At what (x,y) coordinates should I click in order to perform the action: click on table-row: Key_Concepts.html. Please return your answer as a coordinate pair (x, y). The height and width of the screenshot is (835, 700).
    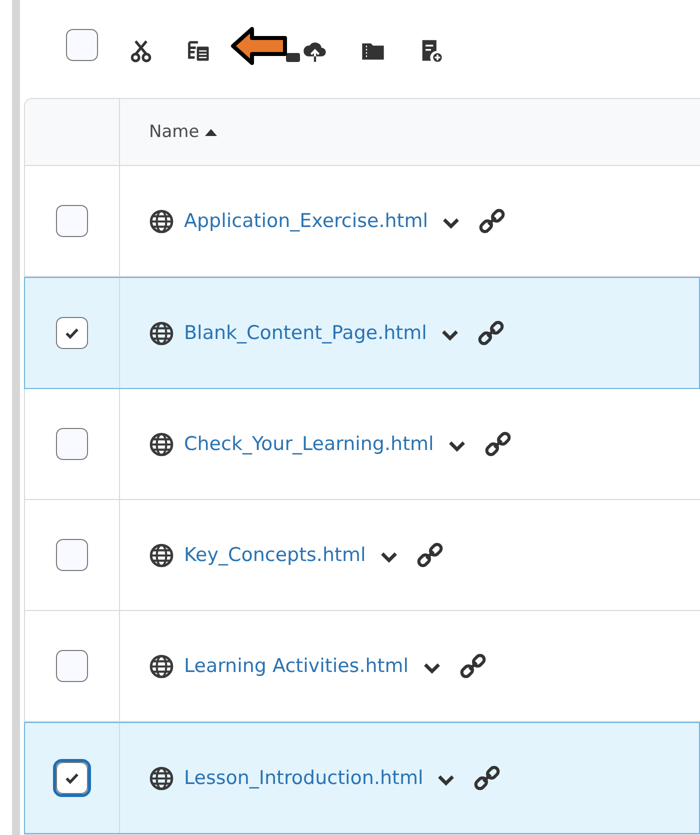
    Looking at the image, I should click on (362, 555).